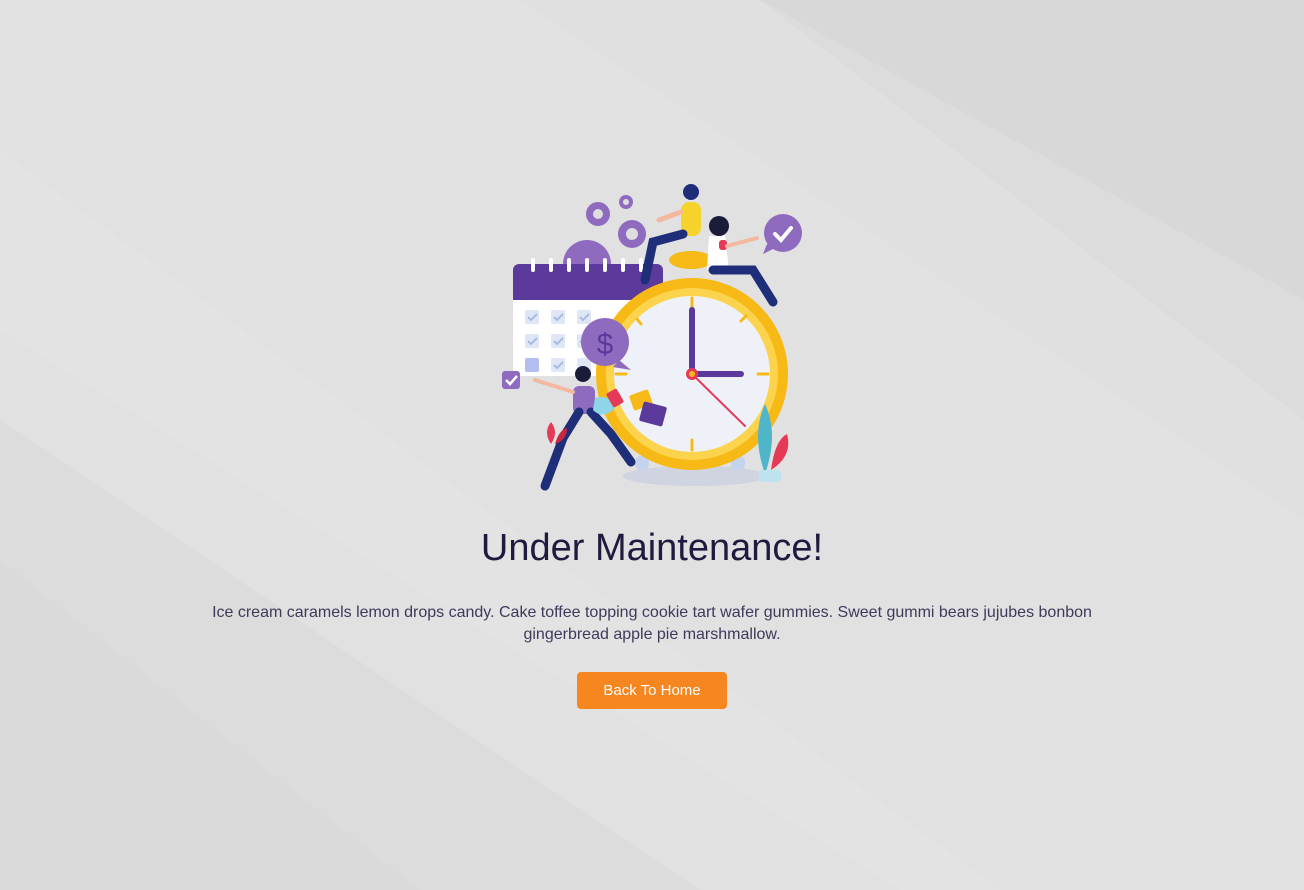  Describe the element at coordinates (652, 690) in the screenshot. I see `back-to-home-button: Back To Home` at that location.